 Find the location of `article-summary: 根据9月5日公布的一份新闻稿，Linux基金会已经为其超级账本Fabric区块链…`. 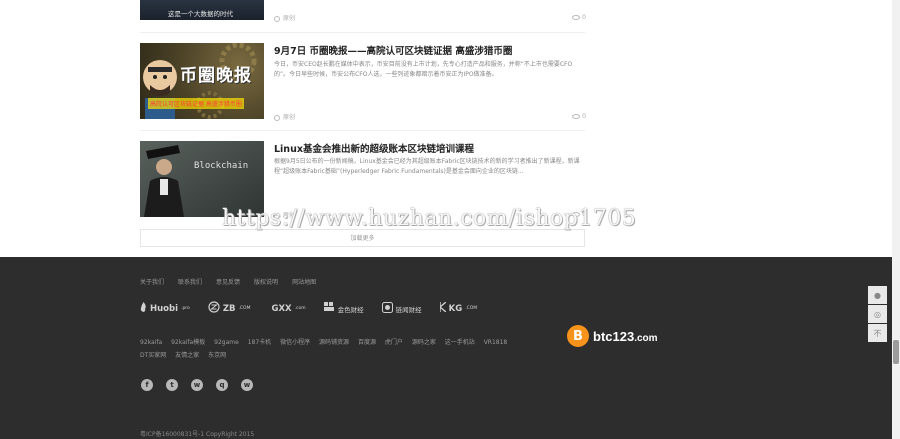

article-summary: 根据9月5日公布的一份新闻稿，Linux基金会已经为其超级账本Fabric区块链… is located at coordinates (427, 166).